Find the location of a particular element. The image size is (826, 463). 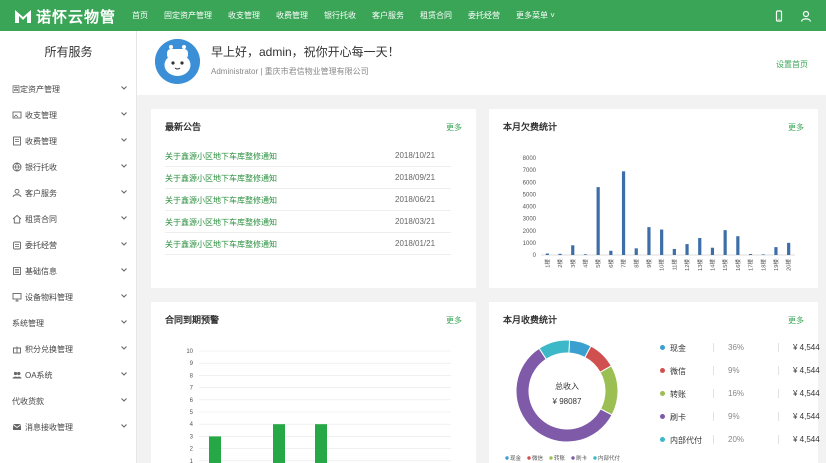

notice-row: 关于鑫源小区地下车库整修通知 2018/06/21 is located at coordinates (308, 200).